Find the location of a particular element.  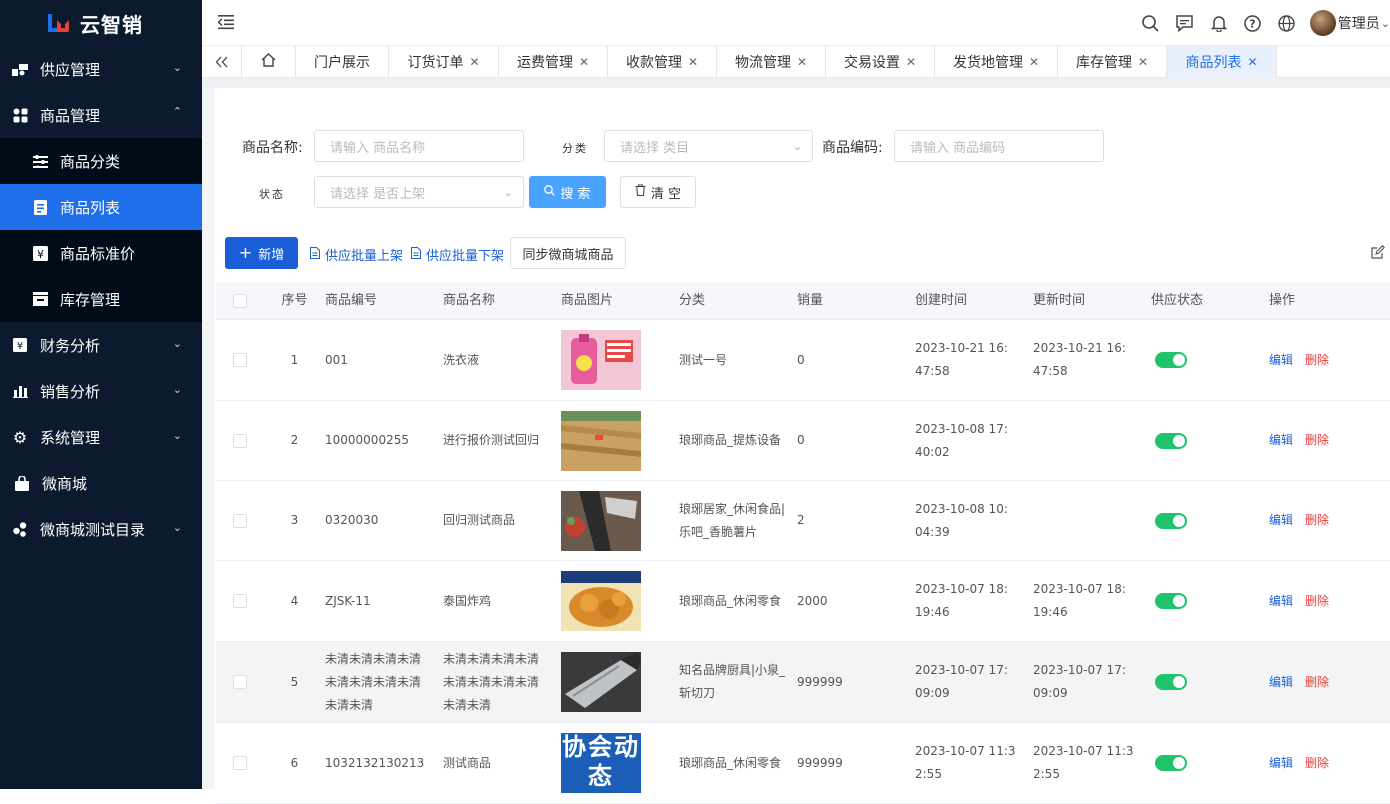

cell-no: 5 is located at coordinates (294, 681).